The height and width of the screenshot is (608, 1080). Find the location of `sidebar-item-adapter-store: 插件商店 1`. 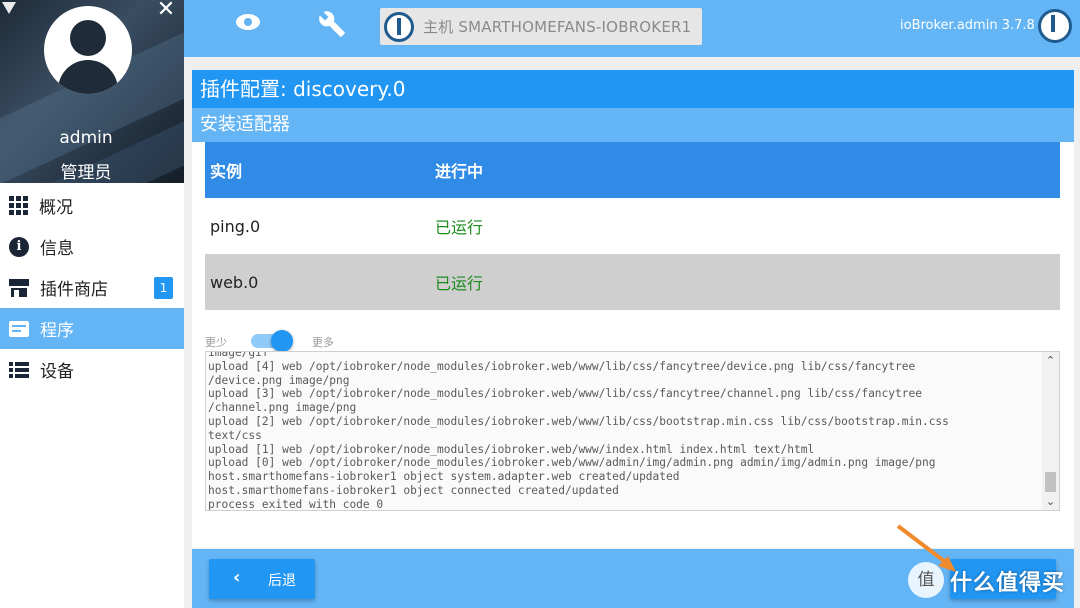

sidebar-item-adapter-store: 插件商店 1 is located at coordinates (92, 287).